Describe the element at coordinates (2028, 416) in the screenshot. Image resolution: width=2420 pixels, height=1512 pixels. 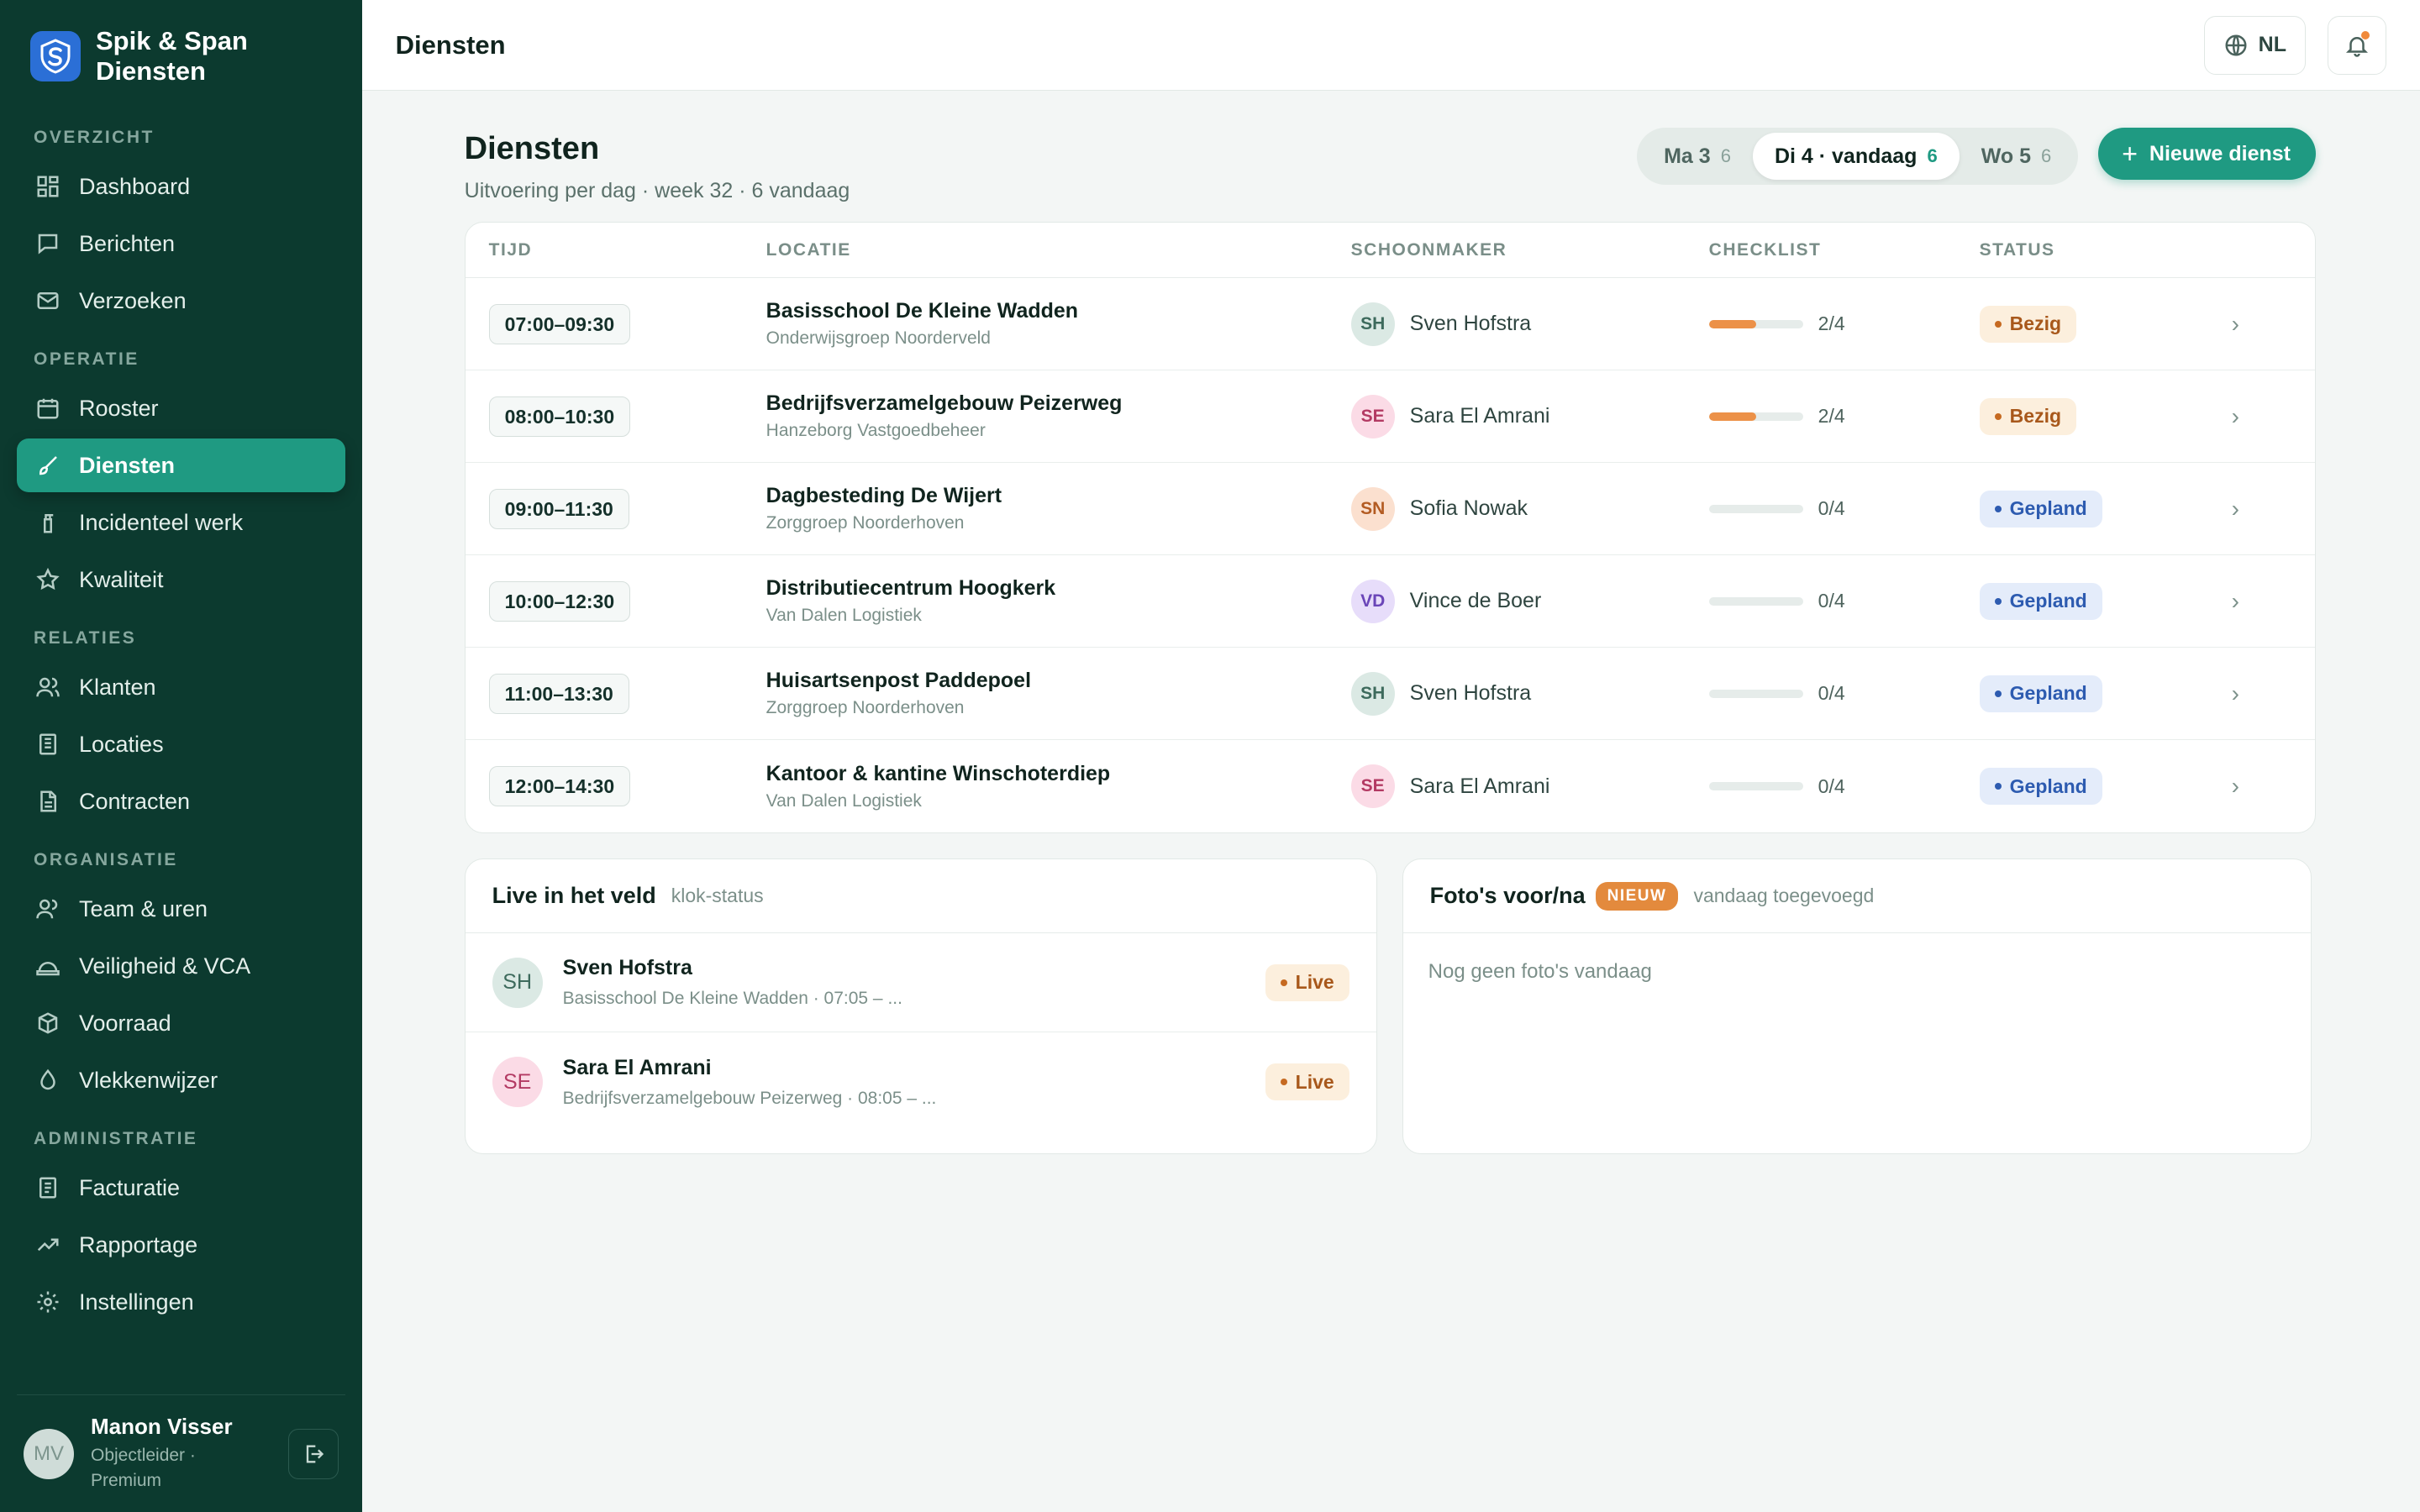
I see `status-badge: Bezig` at that location.